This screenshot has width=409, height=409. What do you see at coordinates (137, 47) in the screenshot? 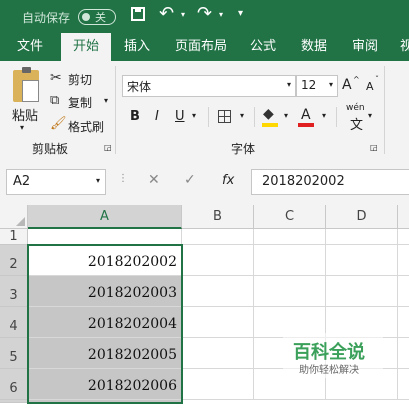
I see `tab-insert: 插入` at bounding box center [137, 47].